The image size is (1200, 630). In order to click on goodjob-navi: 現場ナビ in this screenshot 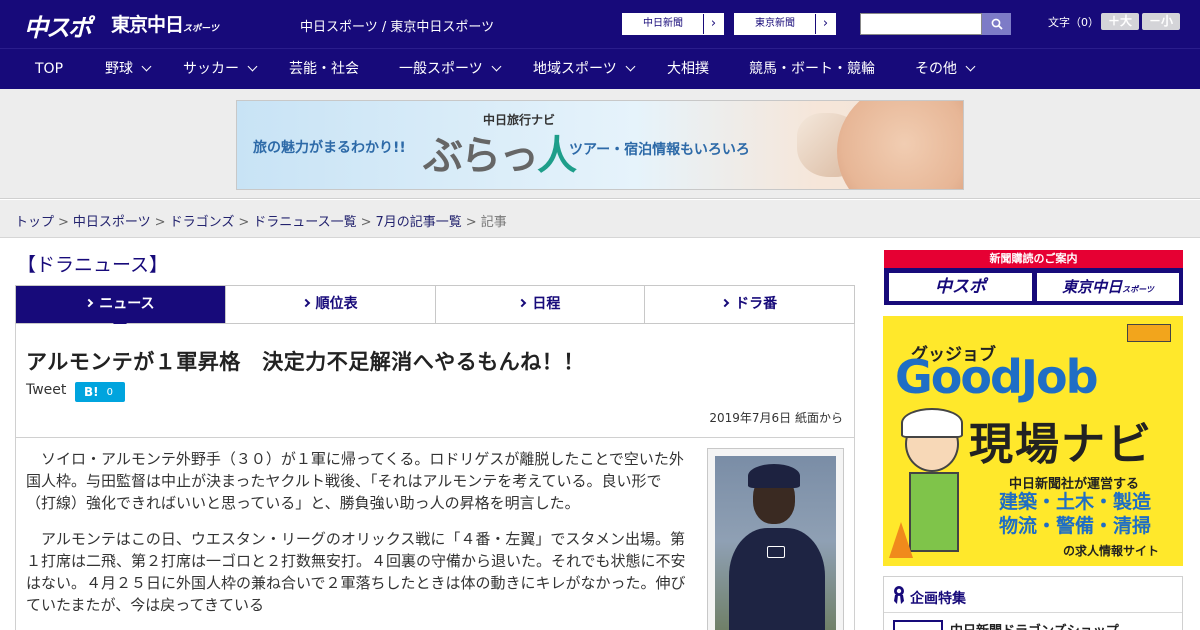, I will do `click(1061, 444)`.